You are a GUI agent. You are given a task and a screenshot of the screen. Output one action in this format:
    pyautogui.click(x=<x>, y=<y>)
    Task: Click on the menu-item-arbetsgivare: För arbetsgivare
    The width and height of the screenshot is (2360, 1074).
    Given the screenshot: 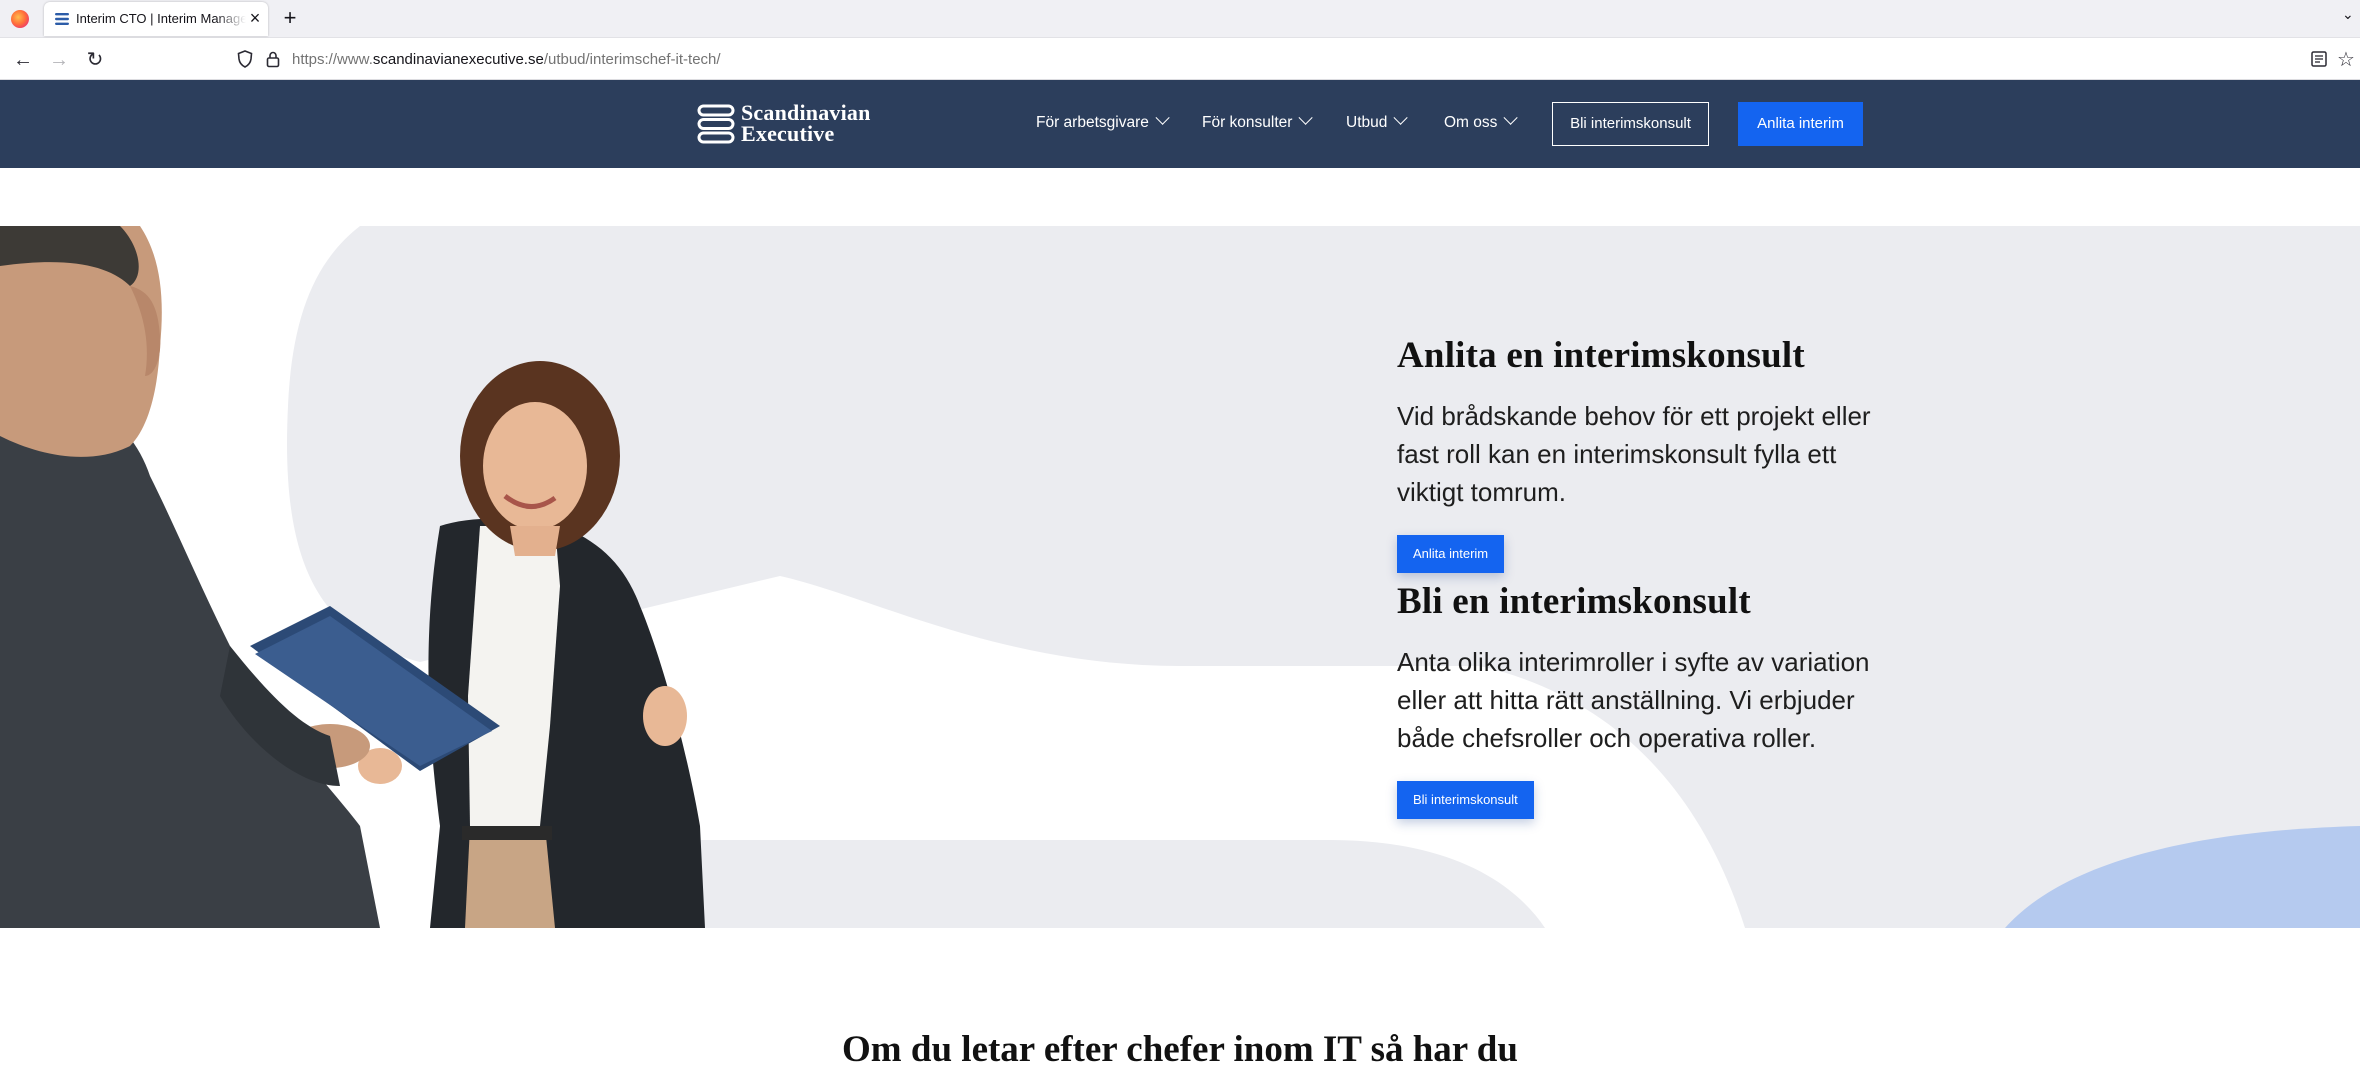 What is the action you would take?
    pyautogui.click(x=1103, y=121)
    